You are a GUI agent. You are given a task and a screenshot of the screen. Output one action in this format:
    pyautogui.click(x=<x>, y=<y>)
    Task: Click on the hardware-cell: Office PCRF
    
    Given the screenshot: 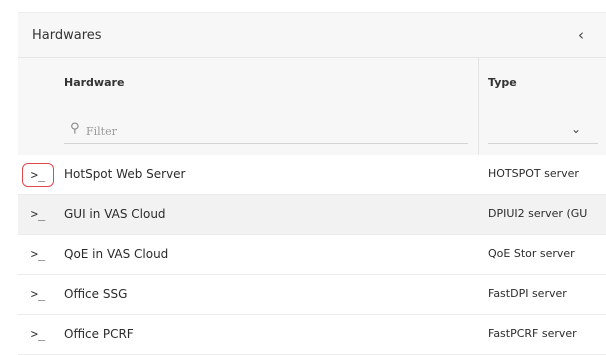 What is the action you would take?
    pyautogui.click(x=99, y=334)
    